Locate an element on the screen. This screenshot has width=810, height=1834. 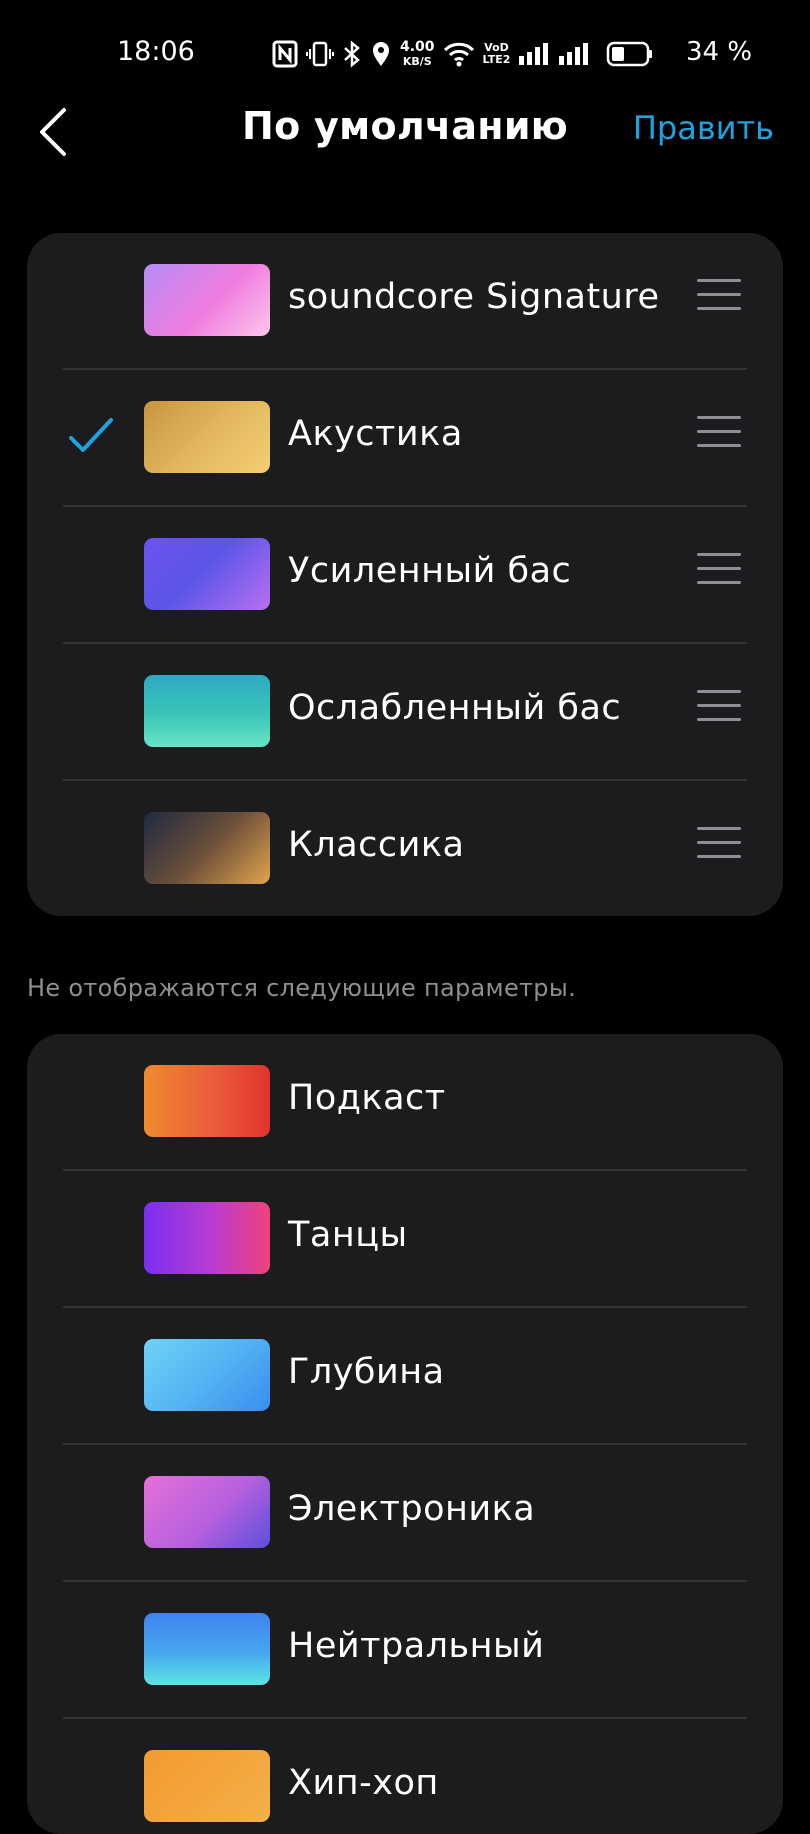
preset-label: Ослабленный бас is located at coordinates (455, 708).